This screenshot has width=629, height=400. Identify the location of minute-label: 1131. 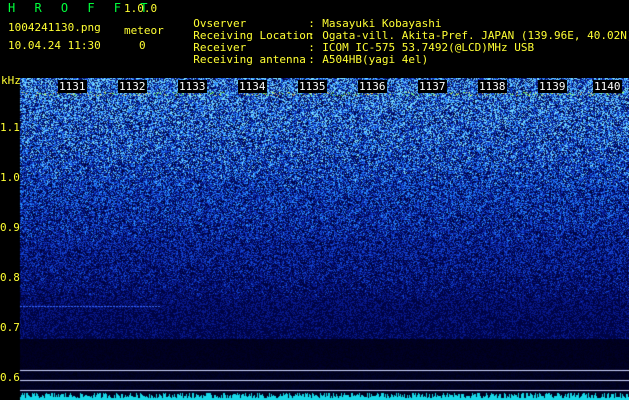
(72, 86).